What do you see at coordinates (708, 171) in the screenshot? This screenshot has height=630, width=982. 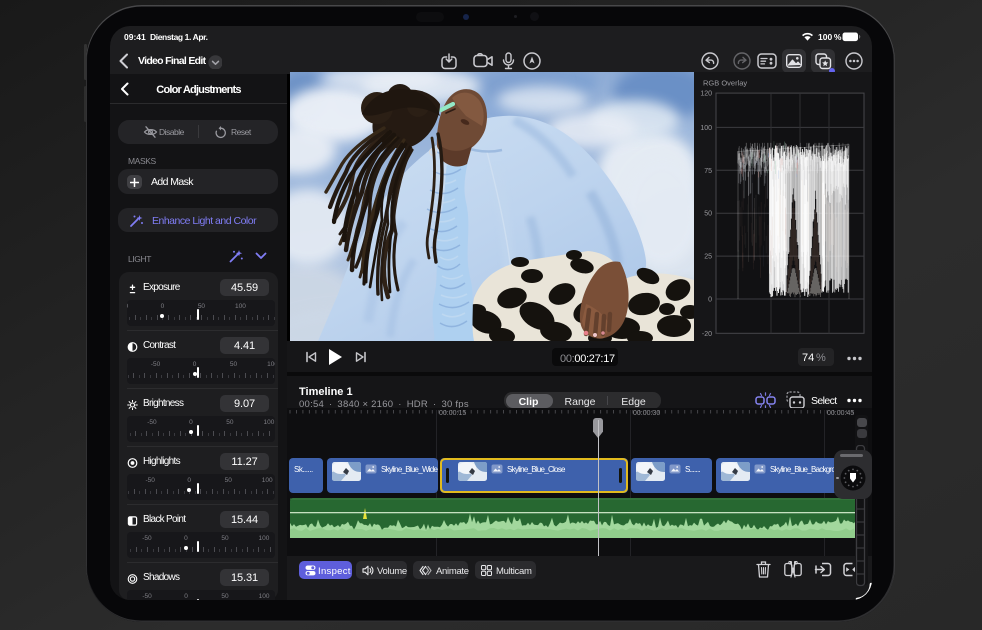 I see `svg-text: 75` at bounding box center [708, 171].